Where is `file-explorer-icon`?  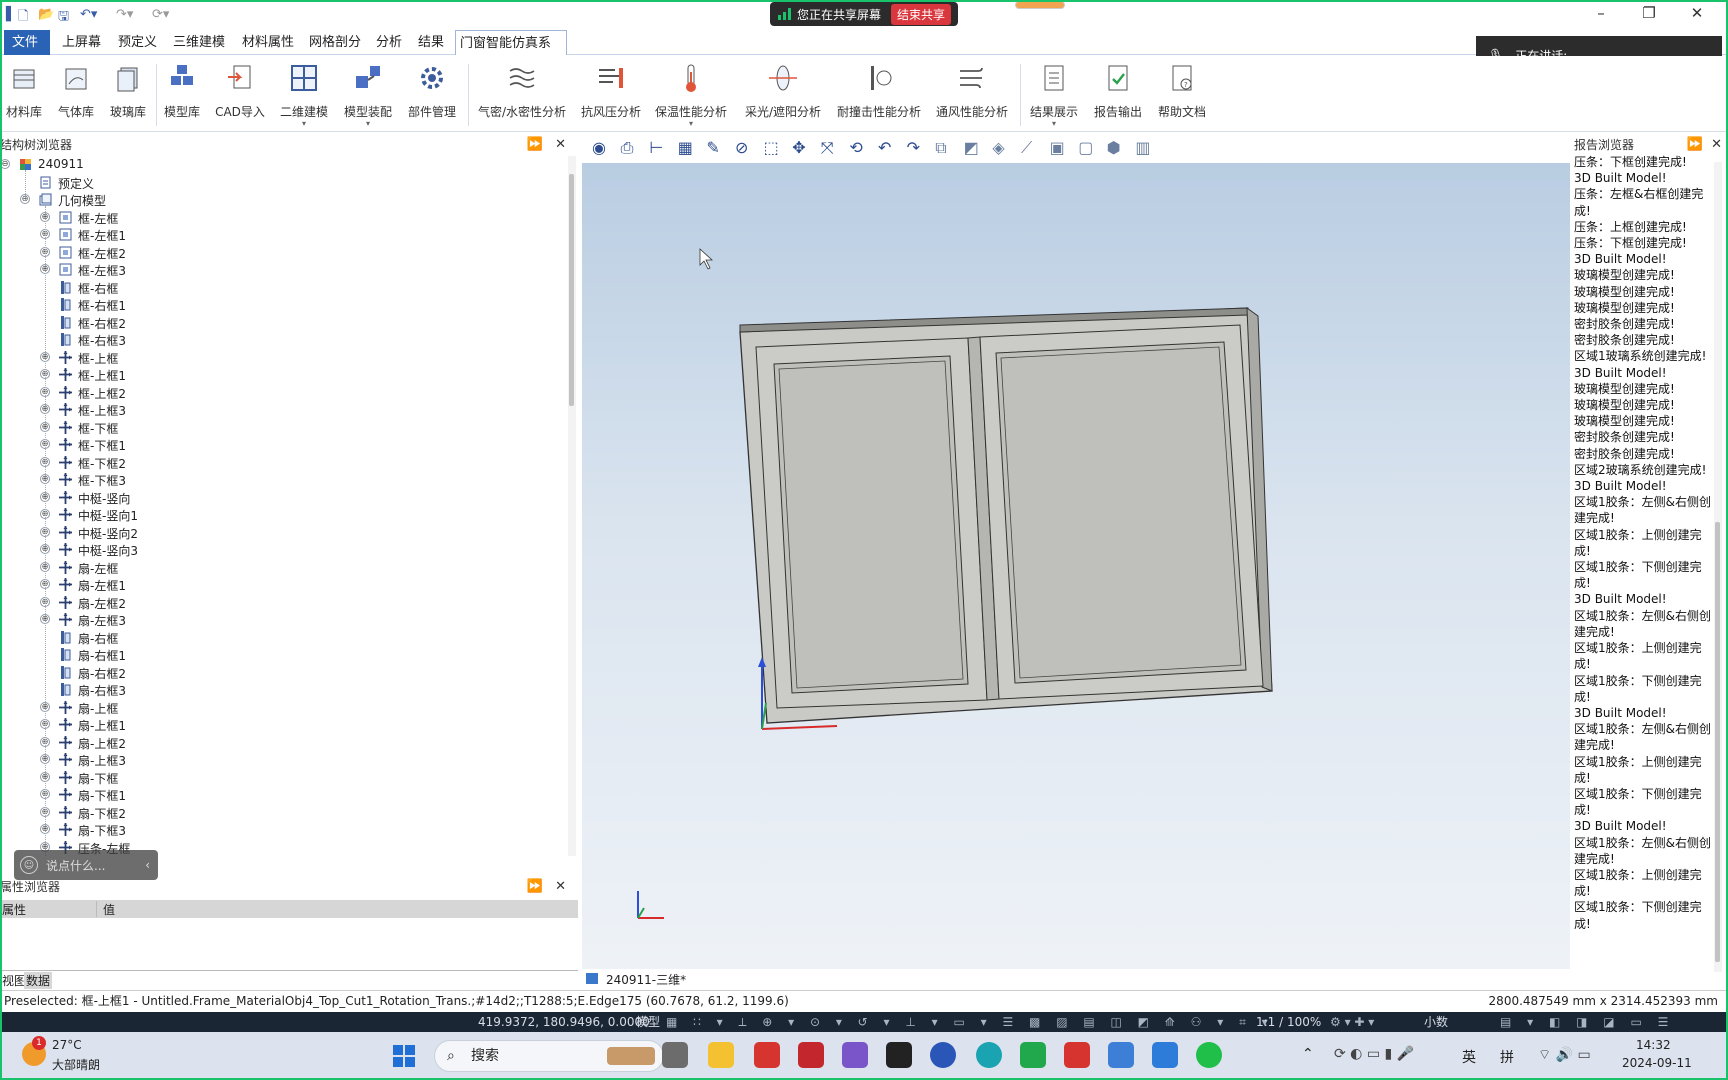
file-explorer-icon is located at coordinates (721, 1055).